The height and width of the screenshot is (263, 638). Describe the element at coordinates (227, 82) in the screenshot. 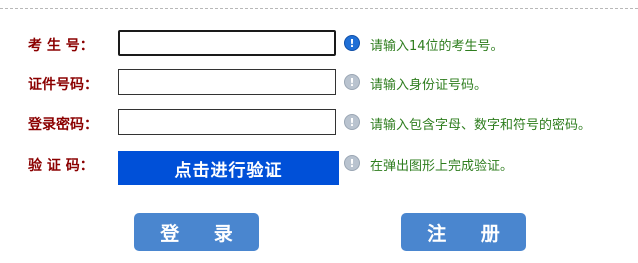

I see `id-number-input` at that location.